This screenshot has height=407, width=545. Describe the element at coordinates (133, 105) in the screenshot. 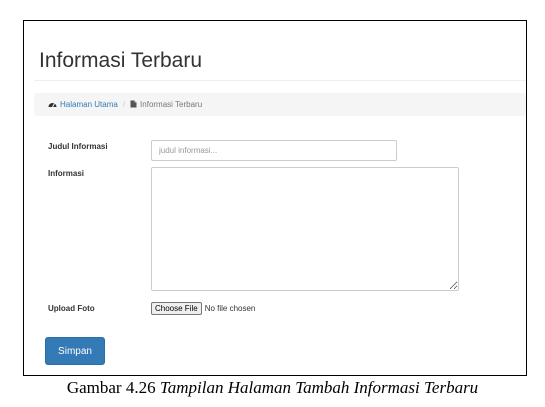

I see `file-icon` at that location.